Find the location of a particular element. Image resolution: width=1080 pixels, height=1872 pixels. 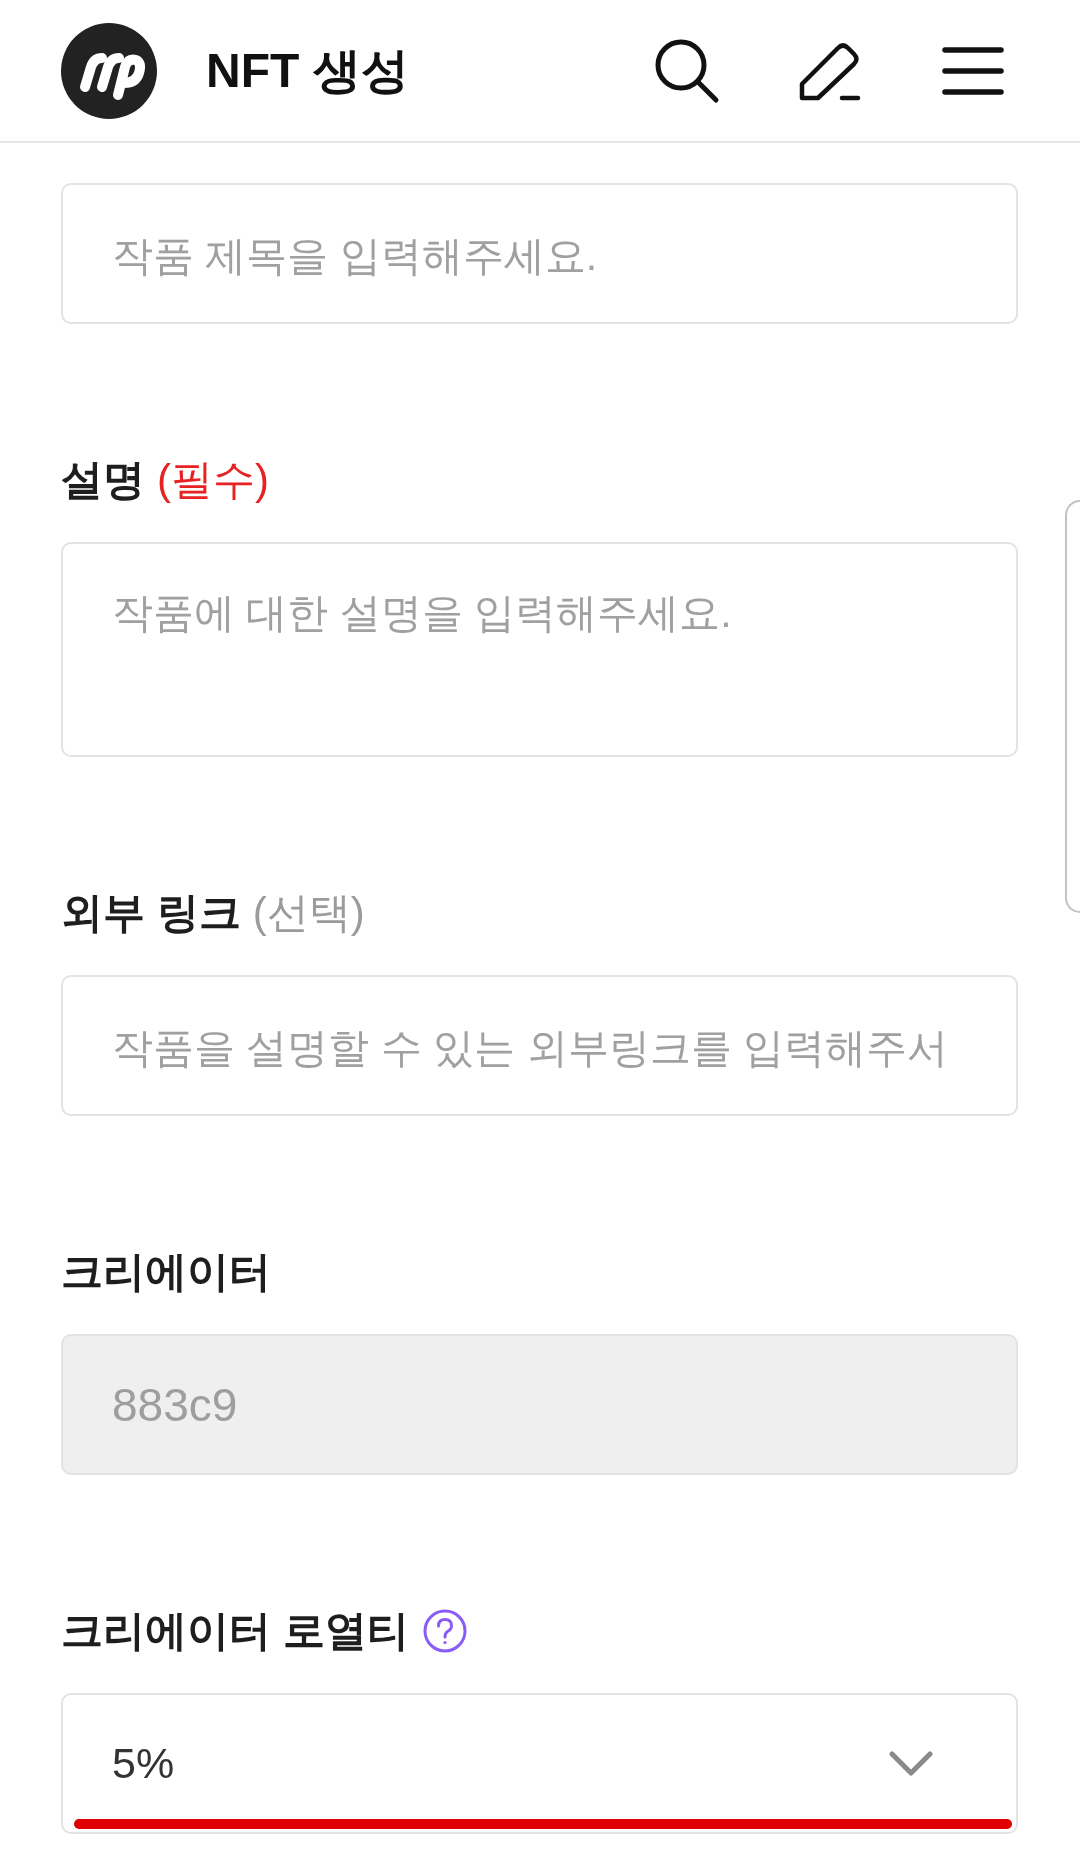

field-label: 크리에이터 로열티 is located at coordinates (235, 1631).